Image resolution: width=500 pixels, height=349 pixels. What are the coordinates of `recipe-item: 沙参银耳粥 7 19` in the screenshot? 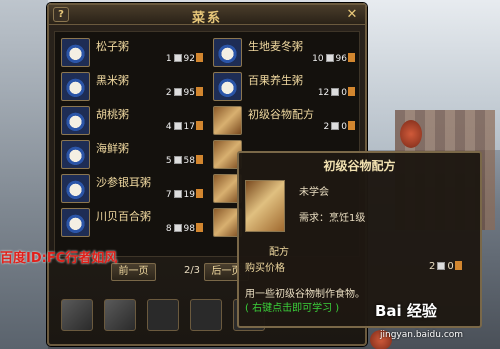 It's located at (133, 189).